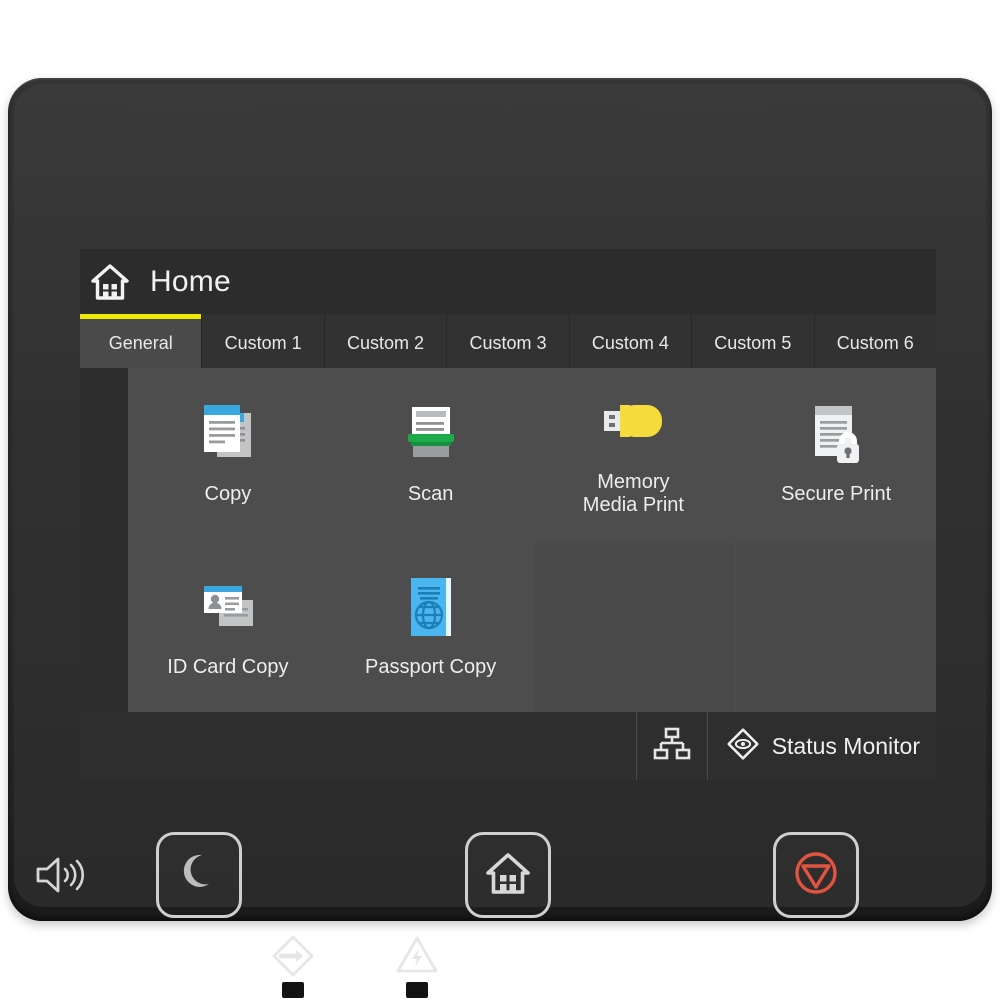 The image size is (1000, 1000). Describe the element at coordinates (836, 434) in the screenshot. I see `document-lock-icon` at that location.